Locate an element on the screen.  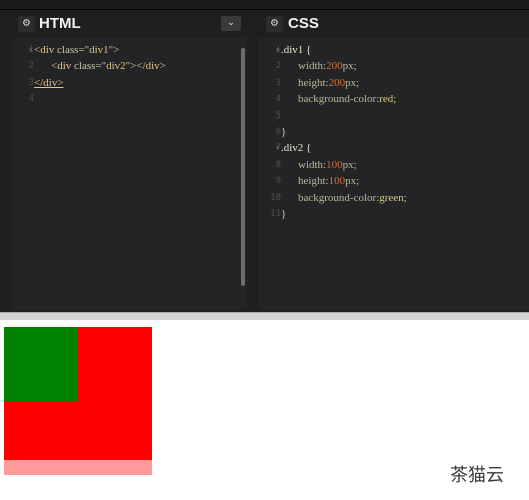
code-token: </div> is located at coordinates (49, 82).